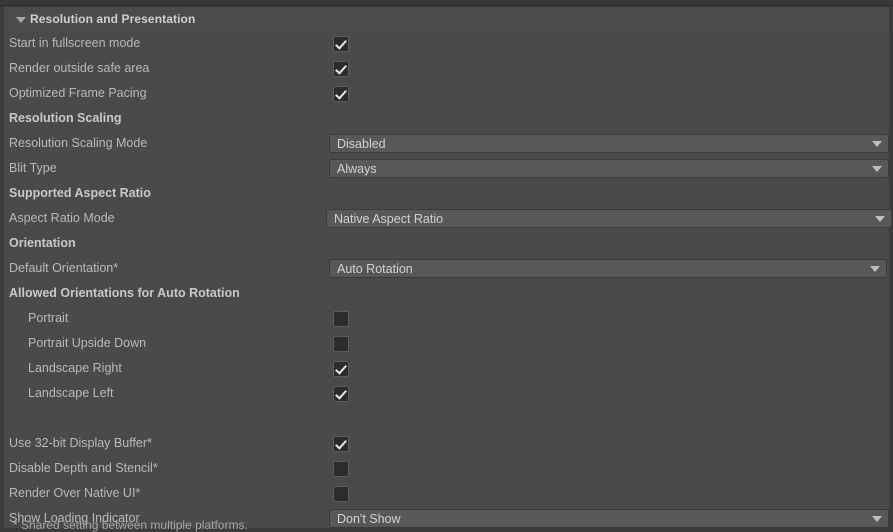 The image size is (893, 532). What do you see at coordinates (21, 19) in the screenshot?
I see `triangle-down-icon` at bounding box center [21, 19].